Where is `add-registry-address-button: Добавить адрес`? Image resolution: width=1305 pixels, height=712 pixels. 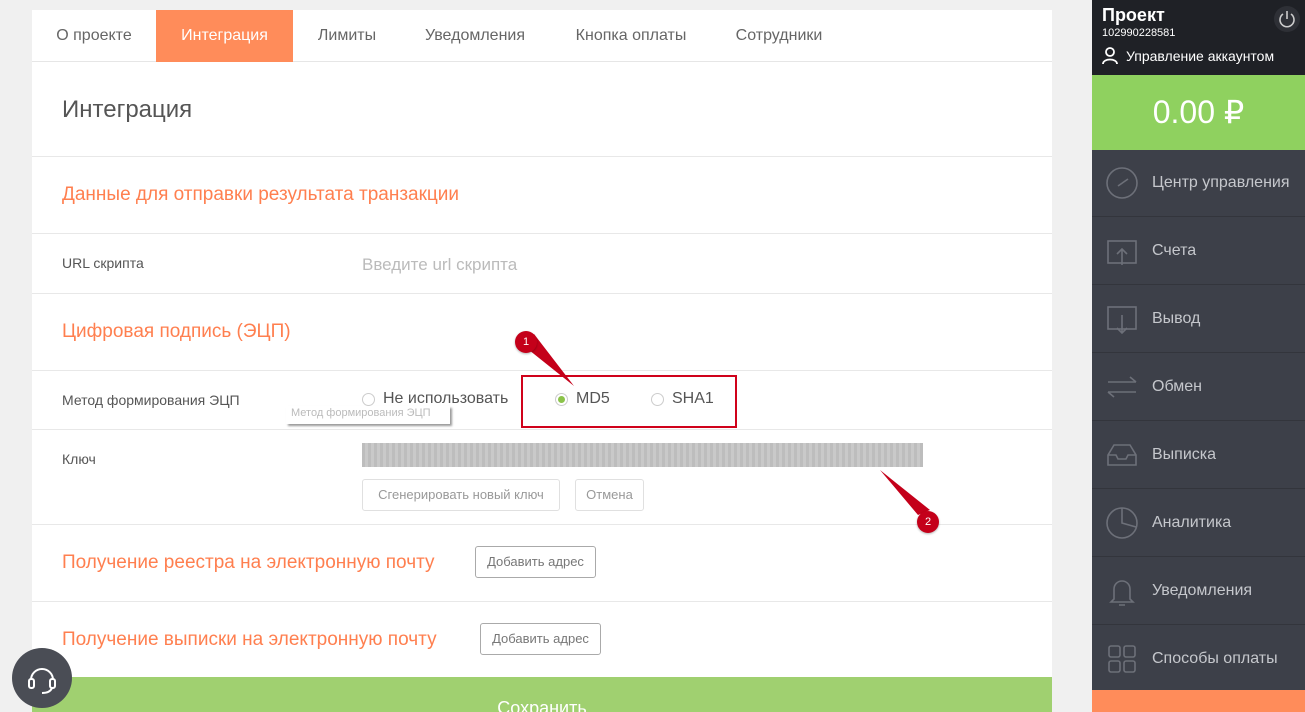
add-registry-address-button: Добавить адрес is located at coordinates (535, 562).